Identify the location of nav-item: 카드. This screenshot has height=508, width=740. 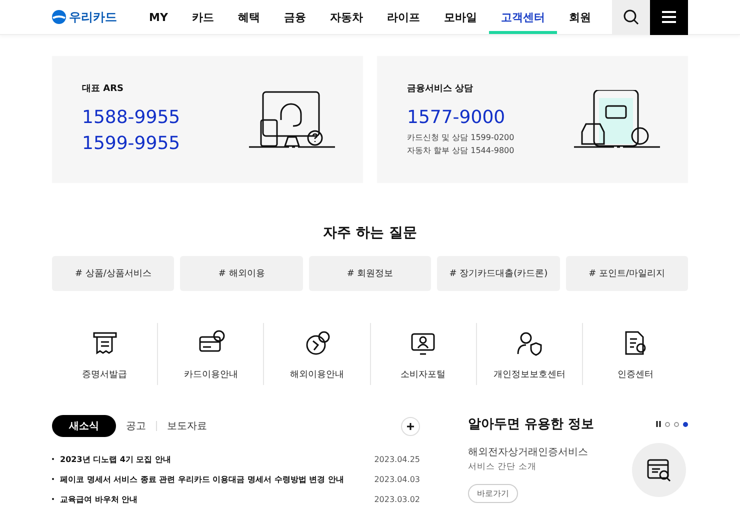
(203, 17).